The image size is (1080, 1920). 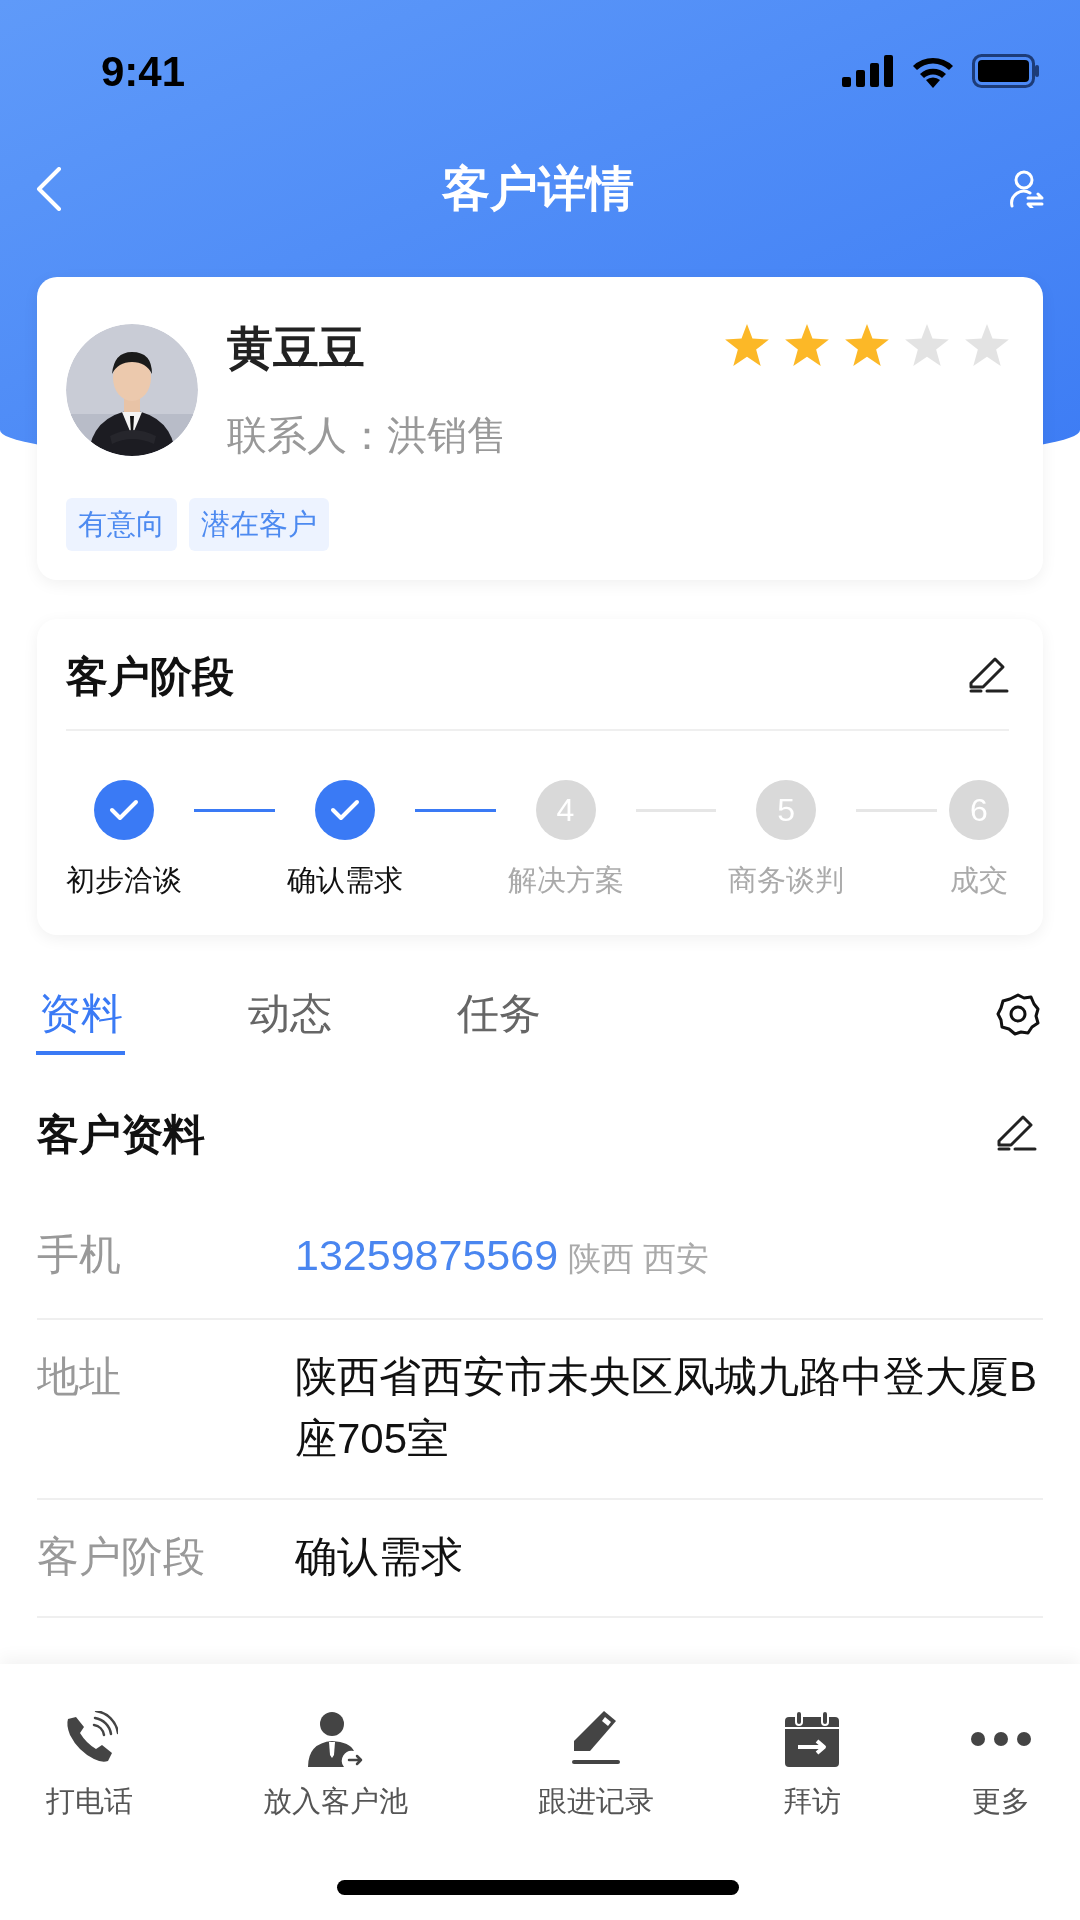 I want to click on tag: 有意向, so click(x=121, y=524).